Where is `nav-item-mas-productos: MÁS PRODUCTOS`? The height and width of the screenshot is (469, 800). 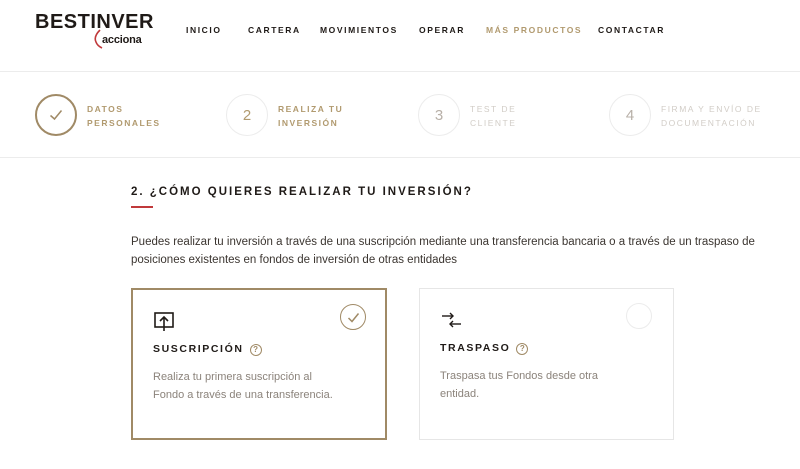 nav-item-mas-productos: MÁS PRODUCTOS is located at coordinates (534, 30).